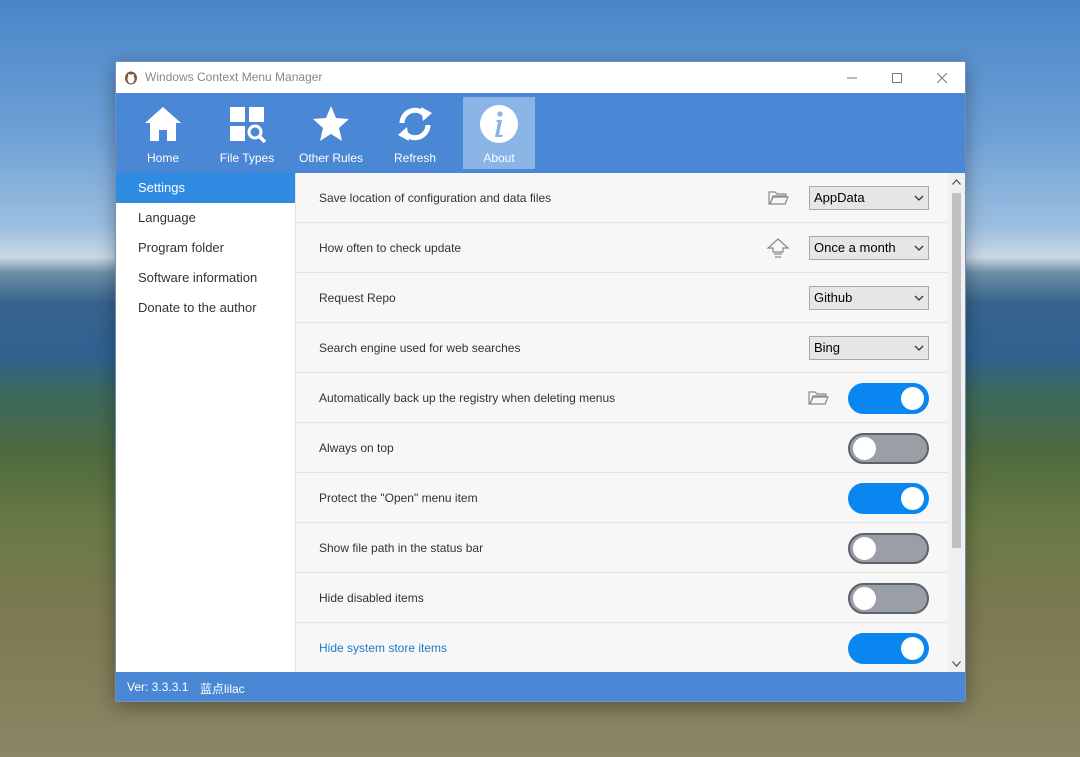 This screenshot has height=757, width=1080. I want to click on minimize-icon, so click(852, 77).